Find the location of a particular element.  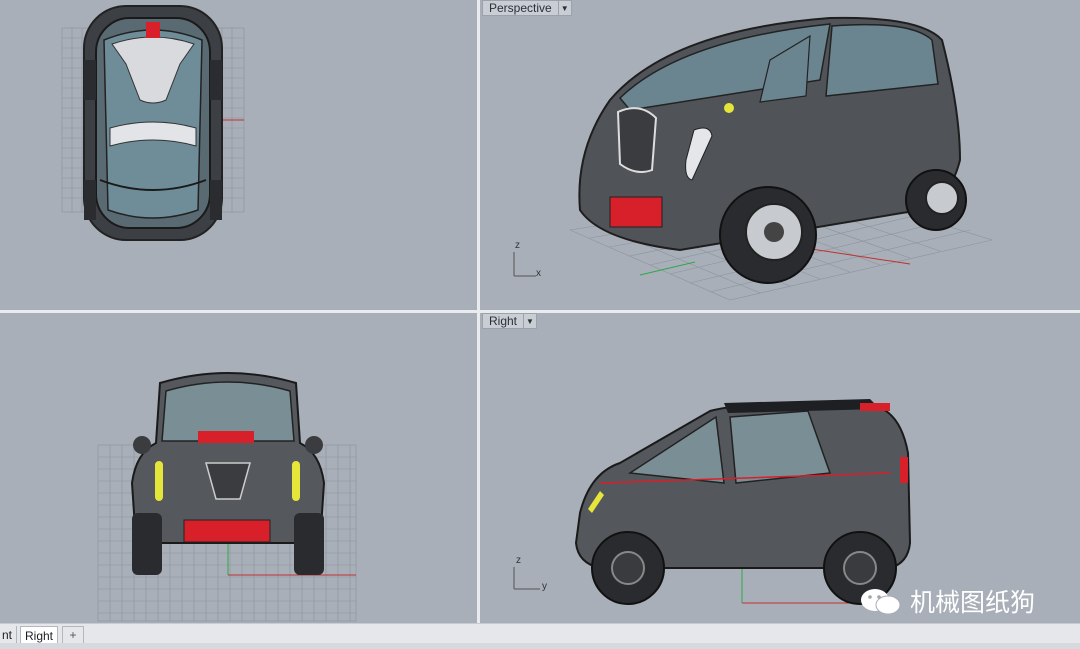

status-bar is located at coordinates (540, 646).